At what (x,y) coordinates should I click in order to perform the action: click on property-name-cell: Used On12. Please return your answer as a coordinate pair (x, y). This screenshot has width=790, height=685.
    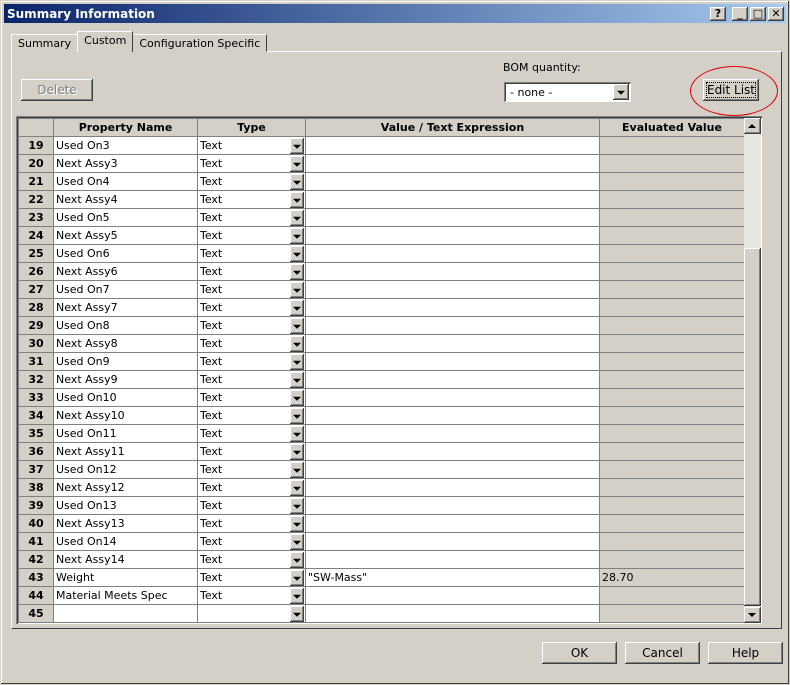
    Looking at the image, I should click on (125, 469).